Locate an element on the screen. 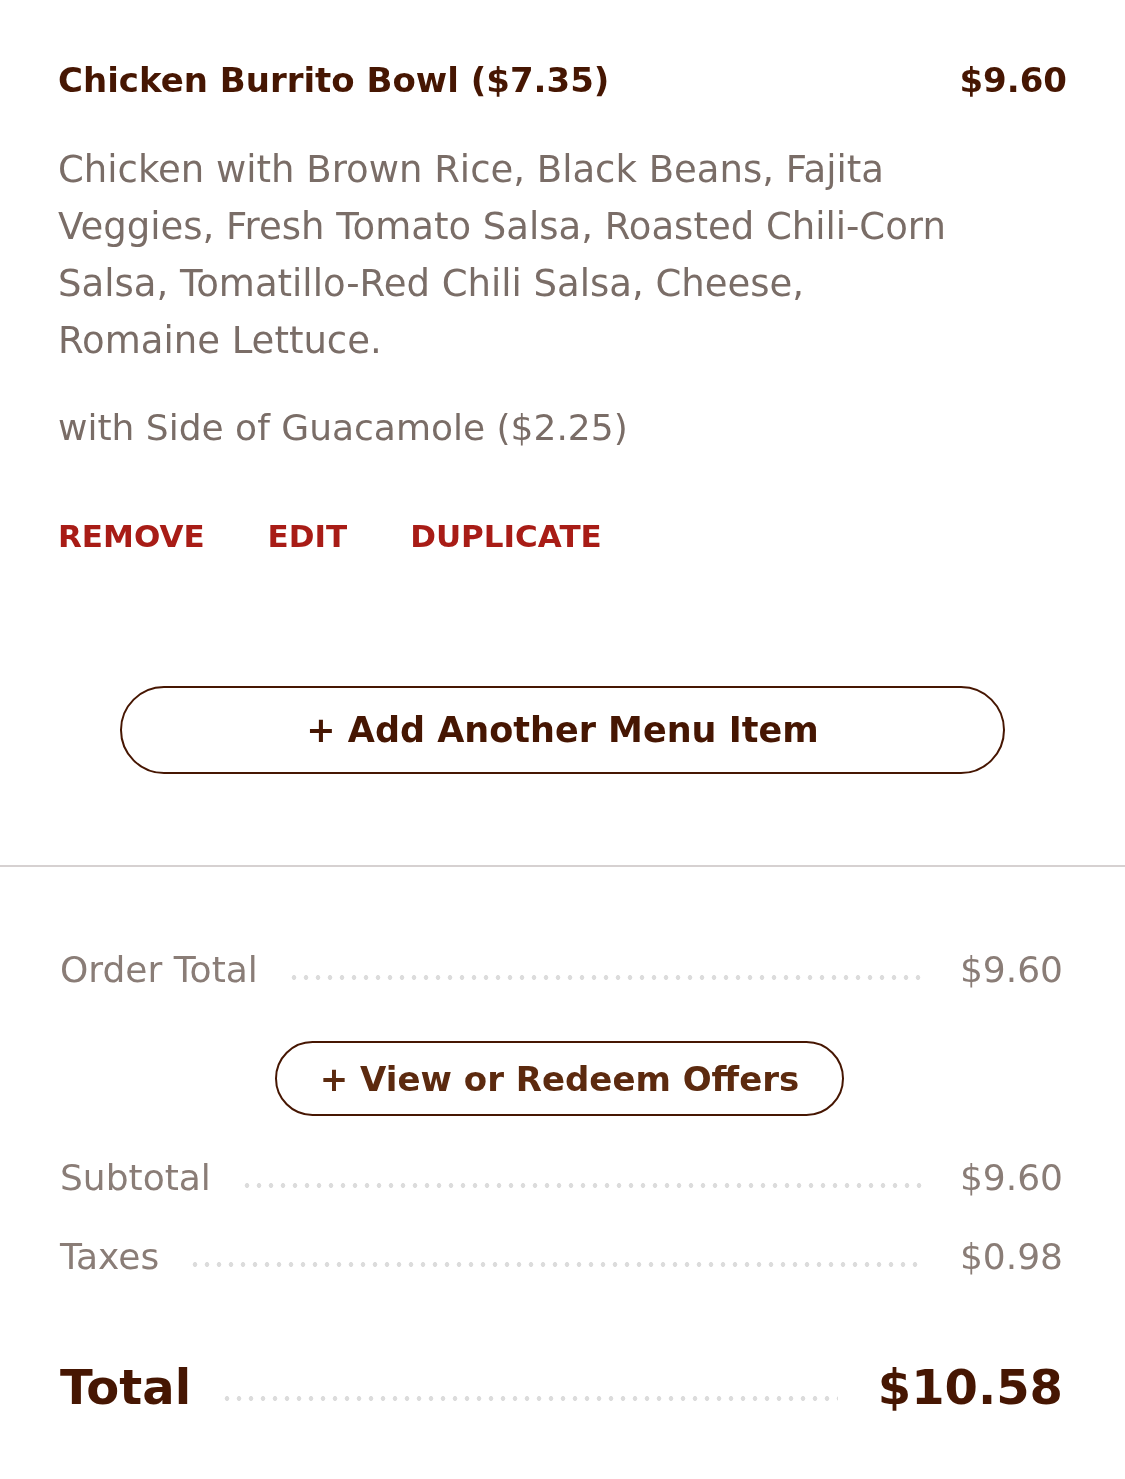 The width and height of the screenshot is (1125, 1479). side-item-text: with Side of Guacamole ($2.25) is located at coordinates (343, 428).